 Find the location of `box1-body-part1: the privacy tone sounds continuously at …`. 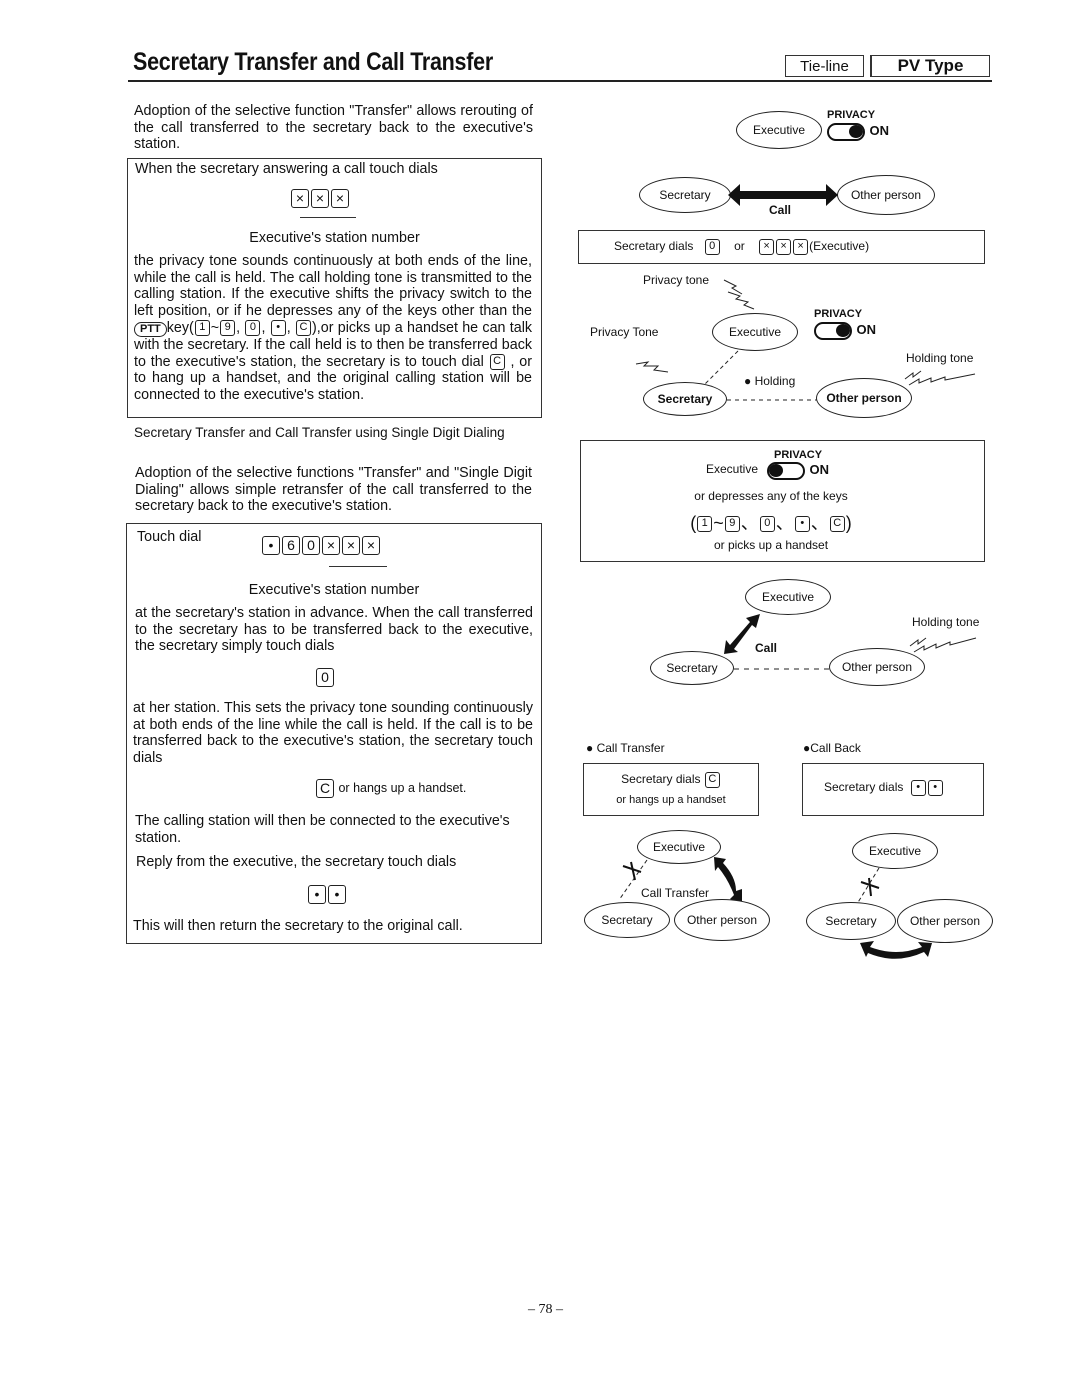

box1-body-part1: the privacy tone sounds continuously at … is located at coordinates (333, 286).